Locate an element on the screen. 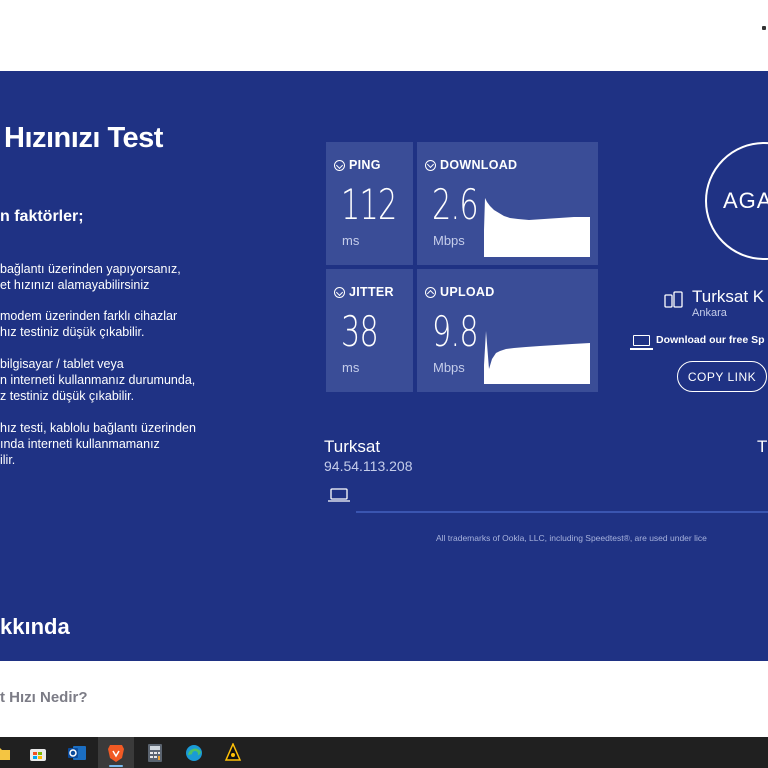 The height and width of the screenshot is (768, 768). upload-icon is located at coordinates (430, 292).